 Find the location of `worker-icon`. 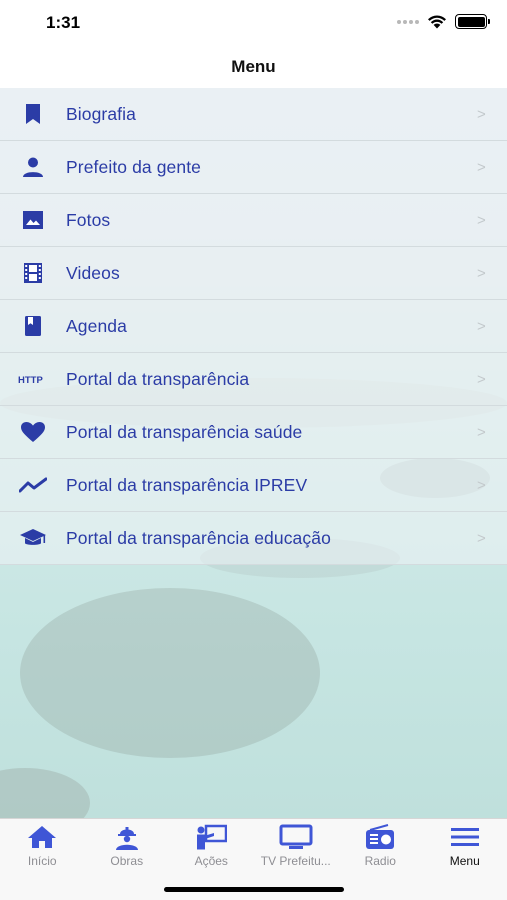

worker-icon is located at coordinates (127, 837).